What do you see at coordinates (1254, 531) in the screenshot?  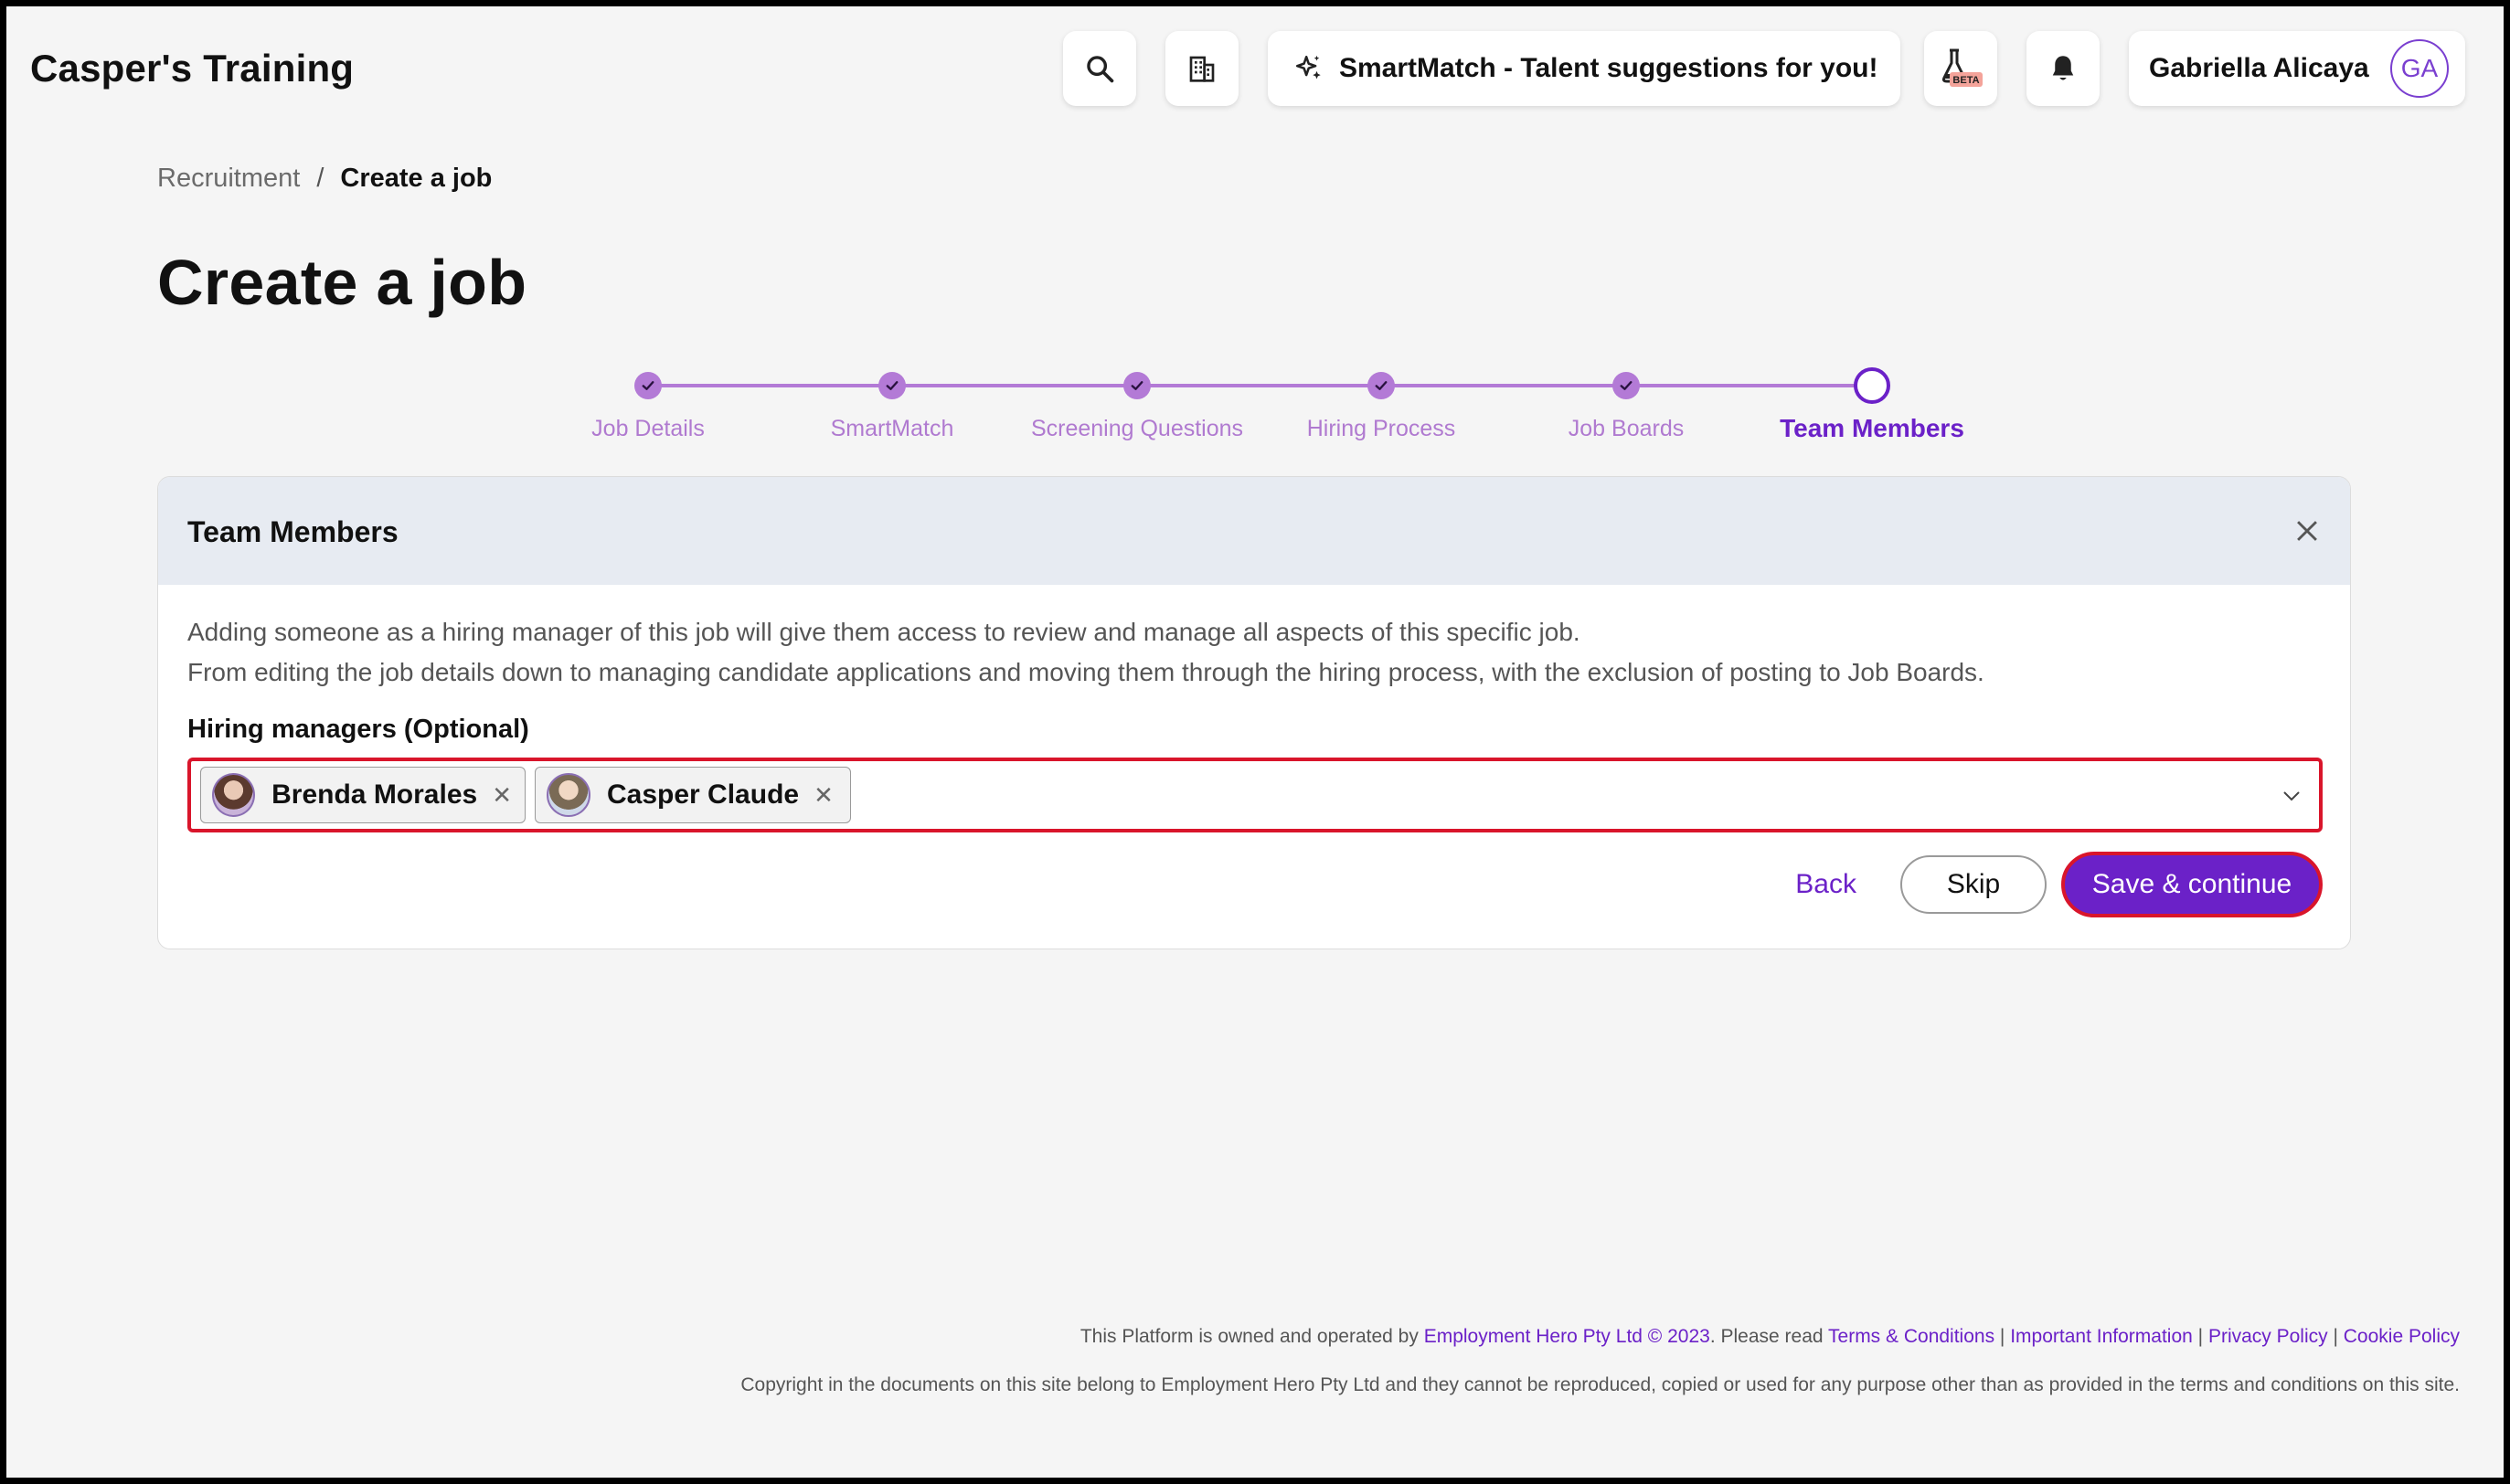 I see `card-header: Team Members` at bounding box center [1254, 531].